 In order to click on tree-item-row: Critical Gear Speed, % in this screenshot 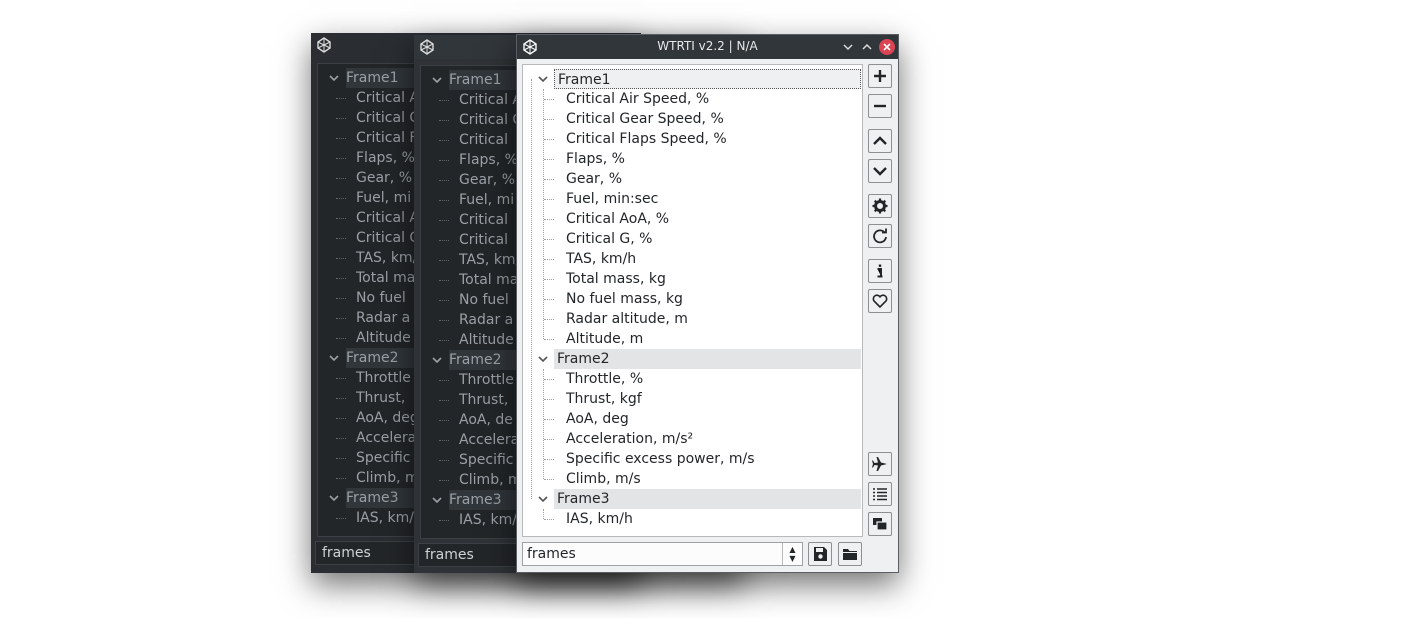, I will do `click(645, 119)`.